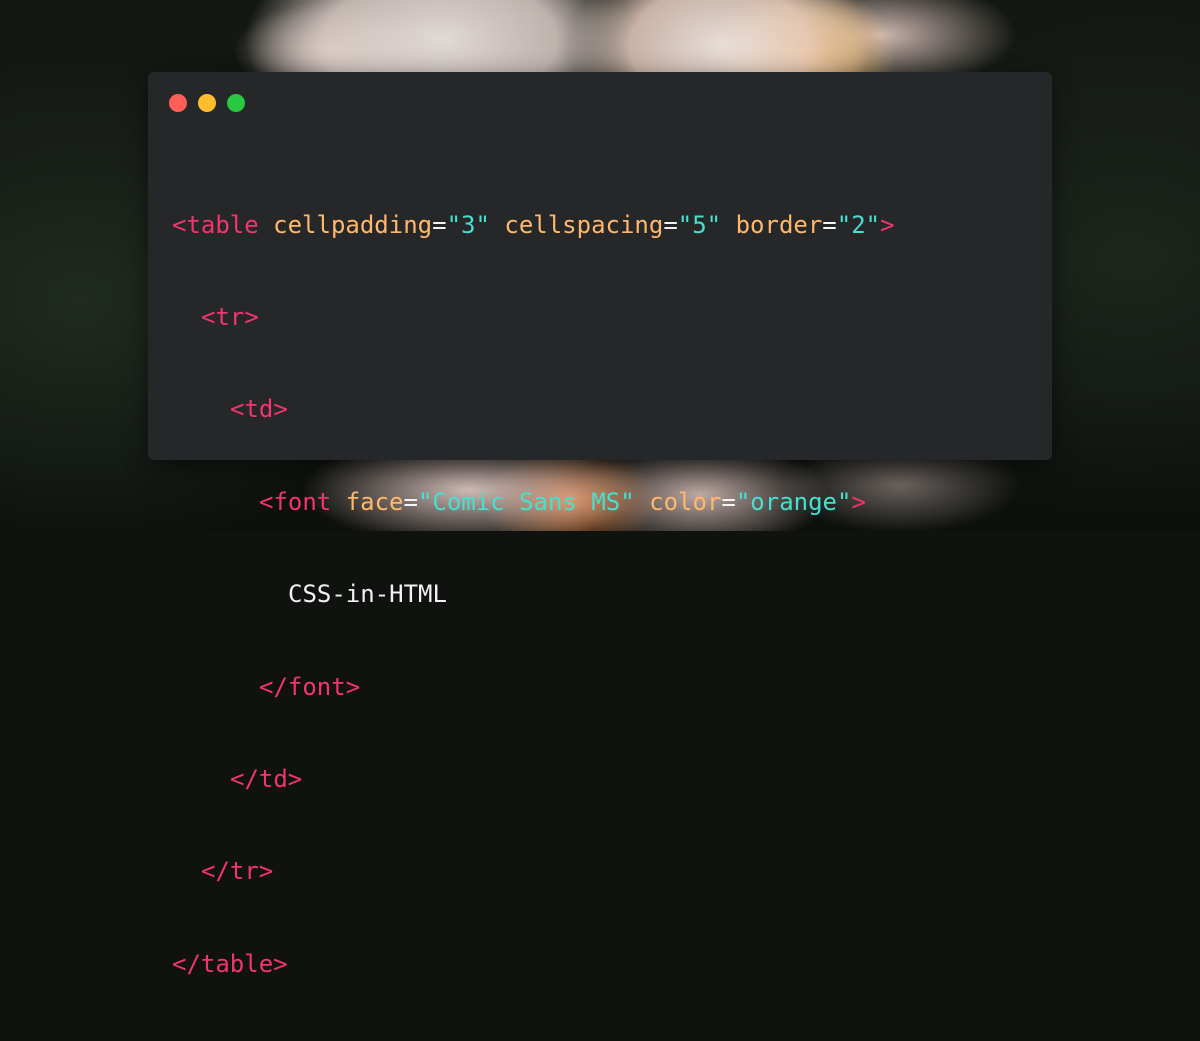 This screenshot has width=1200, height=1041. What do you see at coordinates (526, 501) in the screenshot?
I see `attribute-value: "Comic Sans MS"` at bounding box center [526, 501].